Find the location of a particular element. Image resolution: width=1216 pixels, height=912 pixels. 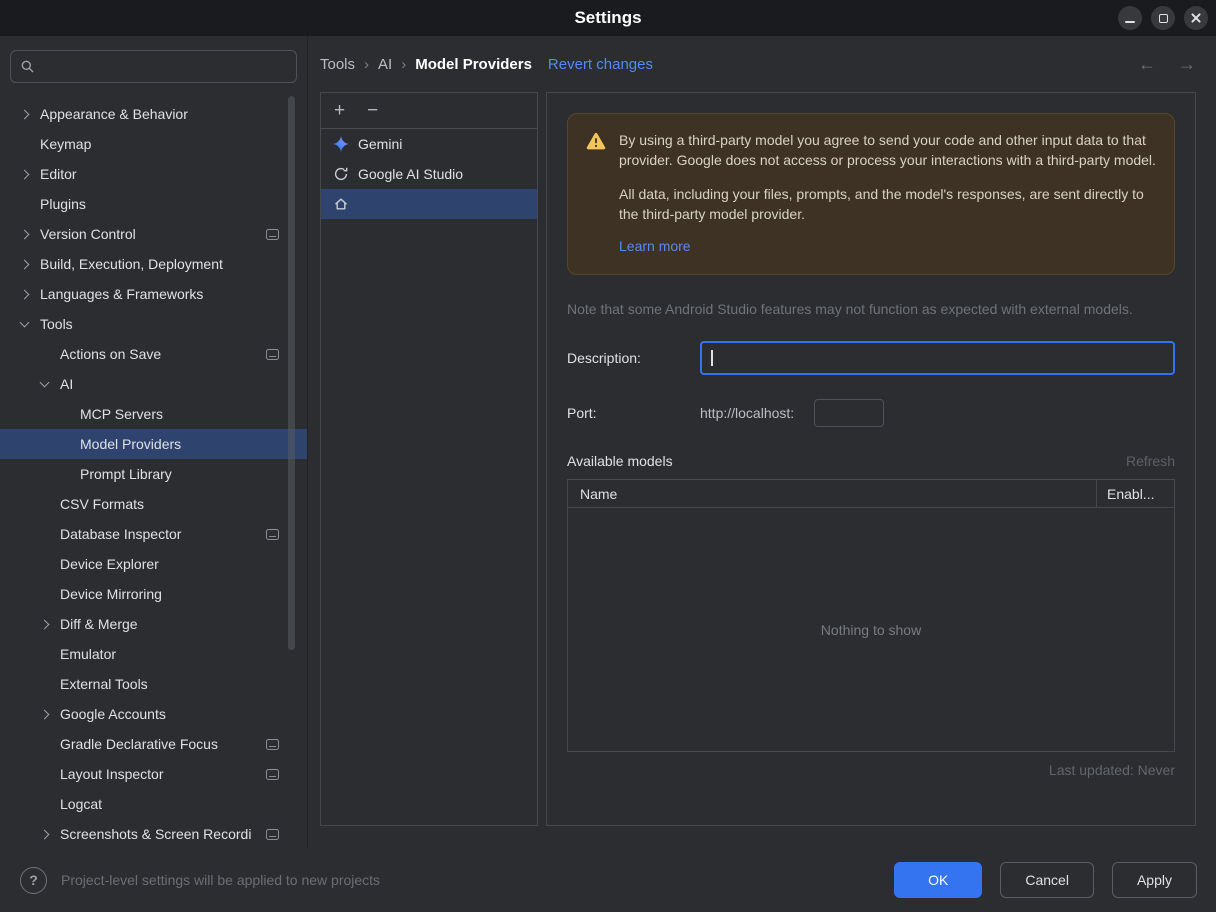

sidebar-item-device-mirroring: Device Mirroring is located at coordinates (153, 594).